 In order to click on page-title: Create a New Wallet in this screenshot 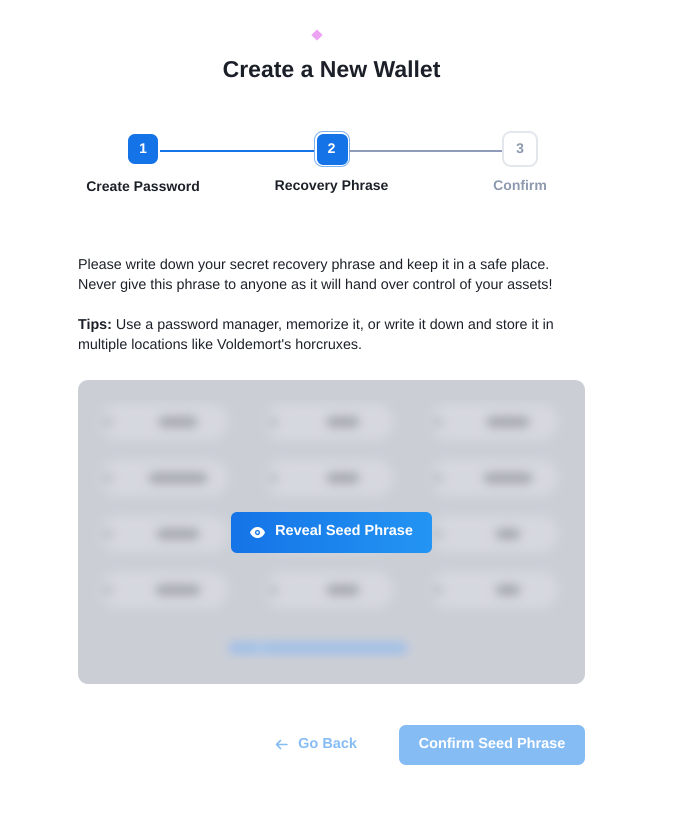, I will do `click(332, 70)`.